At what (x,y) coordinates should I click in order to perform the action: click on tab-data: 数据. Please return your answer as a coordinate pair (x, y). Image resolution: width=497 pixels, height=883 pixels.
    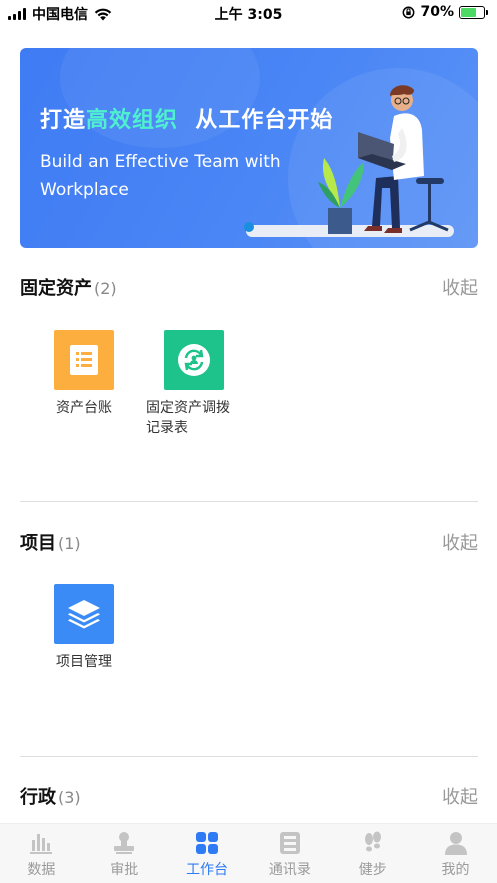
    Looking at the image, I should click on (41, 853).